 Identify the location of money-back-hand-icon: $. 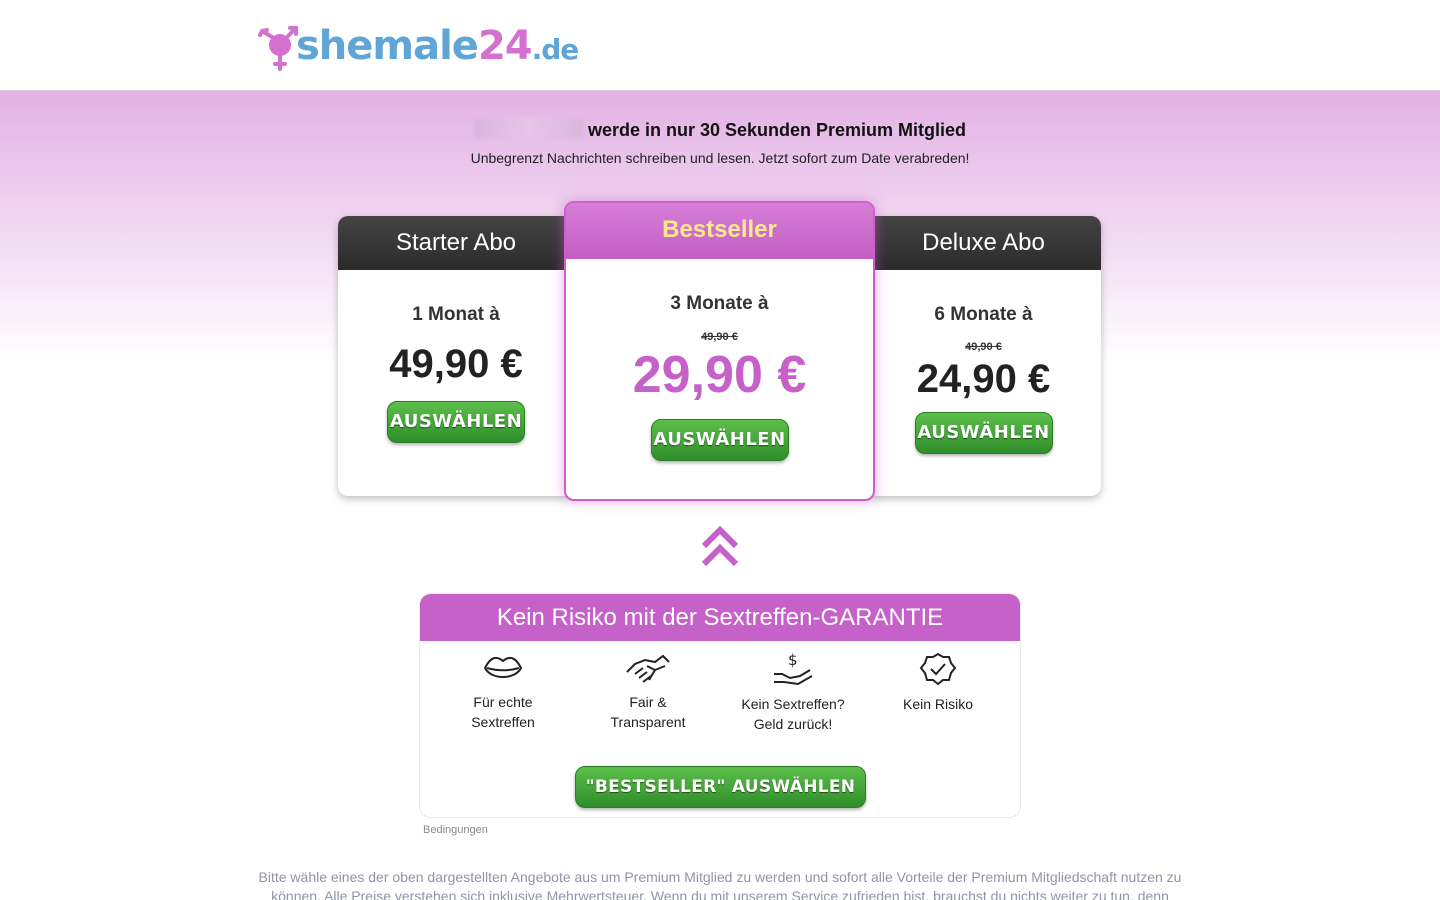
(793, 669).